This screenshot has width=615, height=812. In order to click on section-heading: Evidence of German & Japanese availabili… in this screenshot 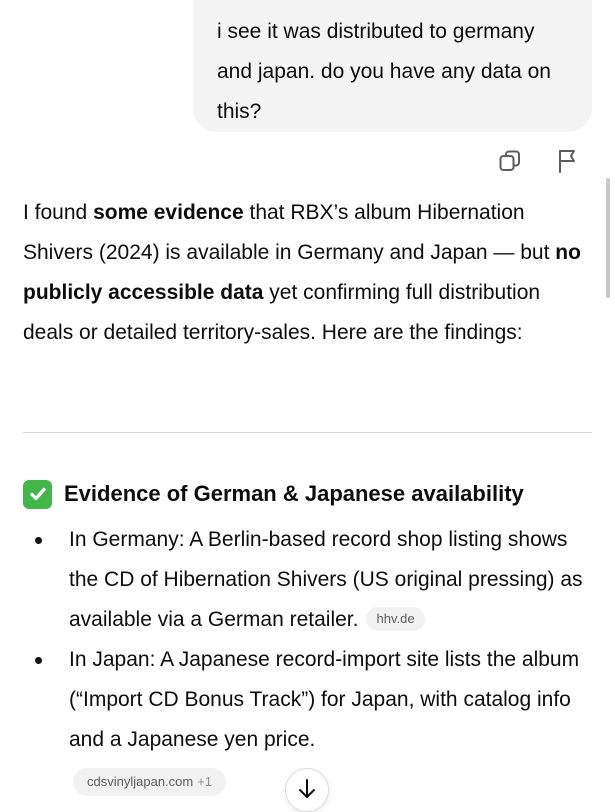, I will do `click(313, 494)`.